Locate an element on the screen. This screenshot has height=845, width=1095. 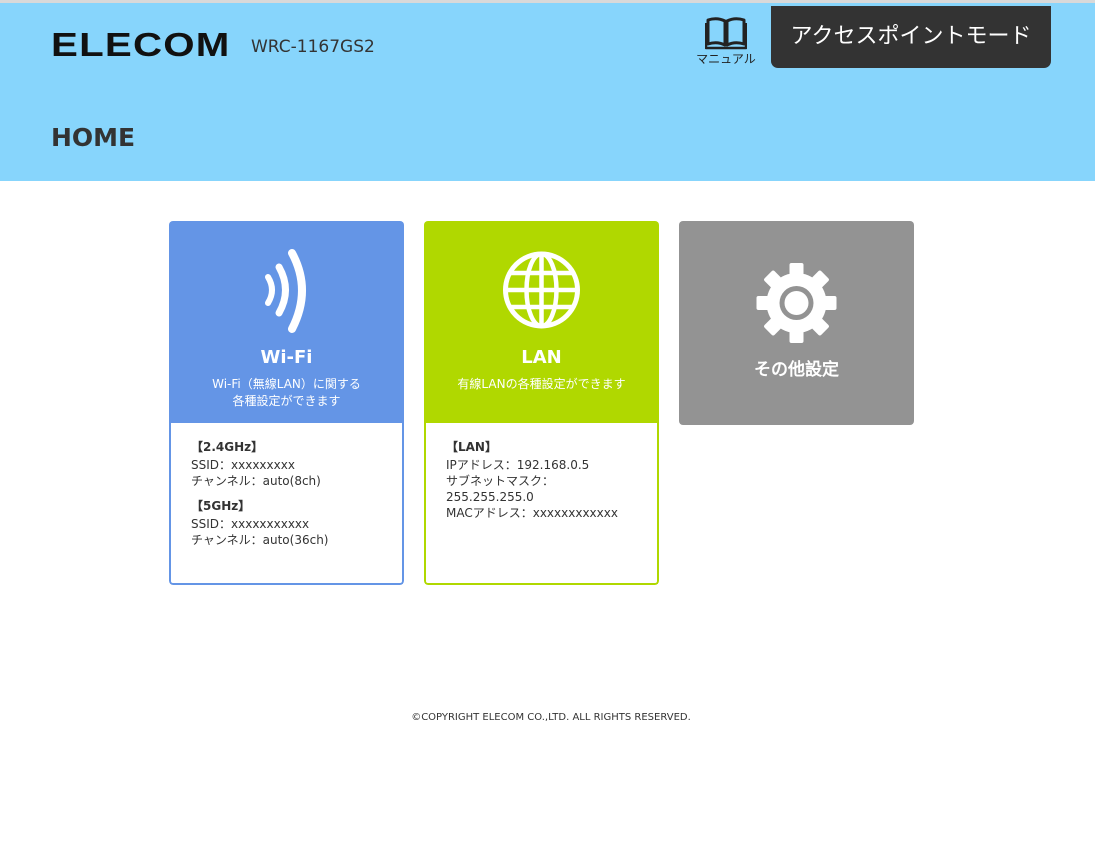
lan-card-description: 有線LANの各種設定ができます is located at coordinates (541, 384).